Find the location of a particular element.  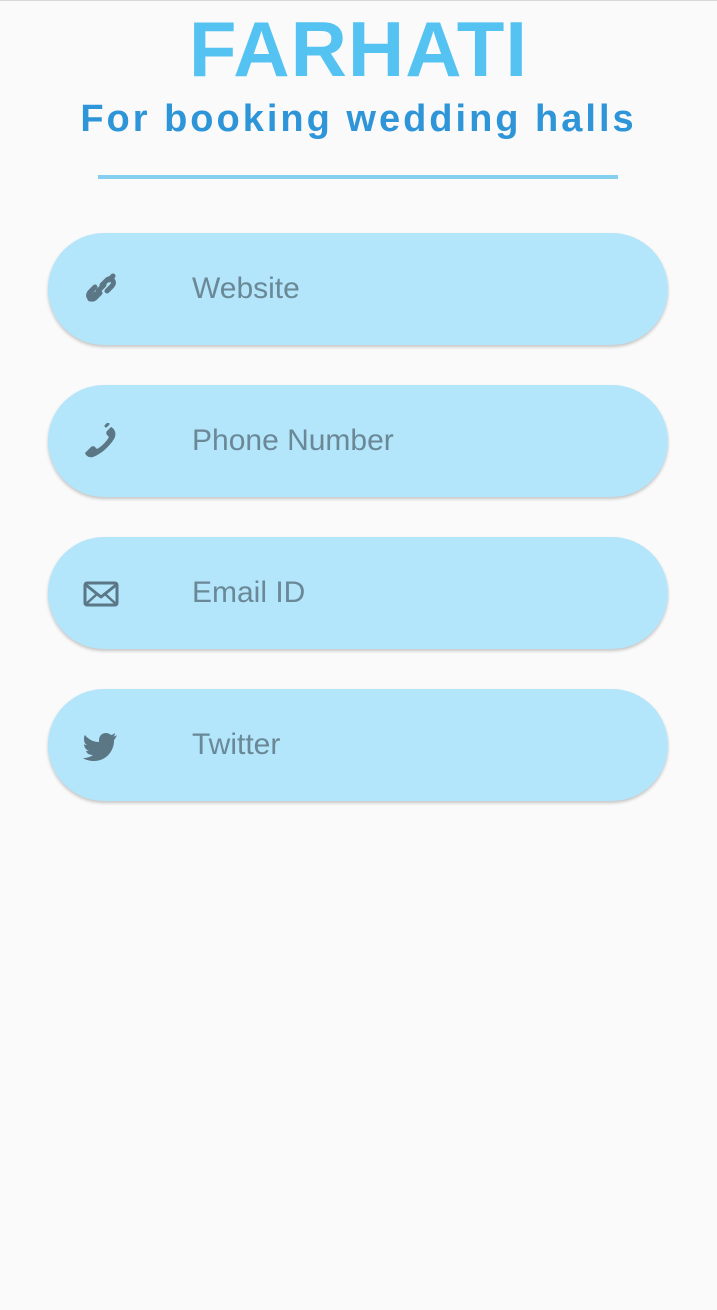

app-title: FARHATI is located at coordinates (358, 49).